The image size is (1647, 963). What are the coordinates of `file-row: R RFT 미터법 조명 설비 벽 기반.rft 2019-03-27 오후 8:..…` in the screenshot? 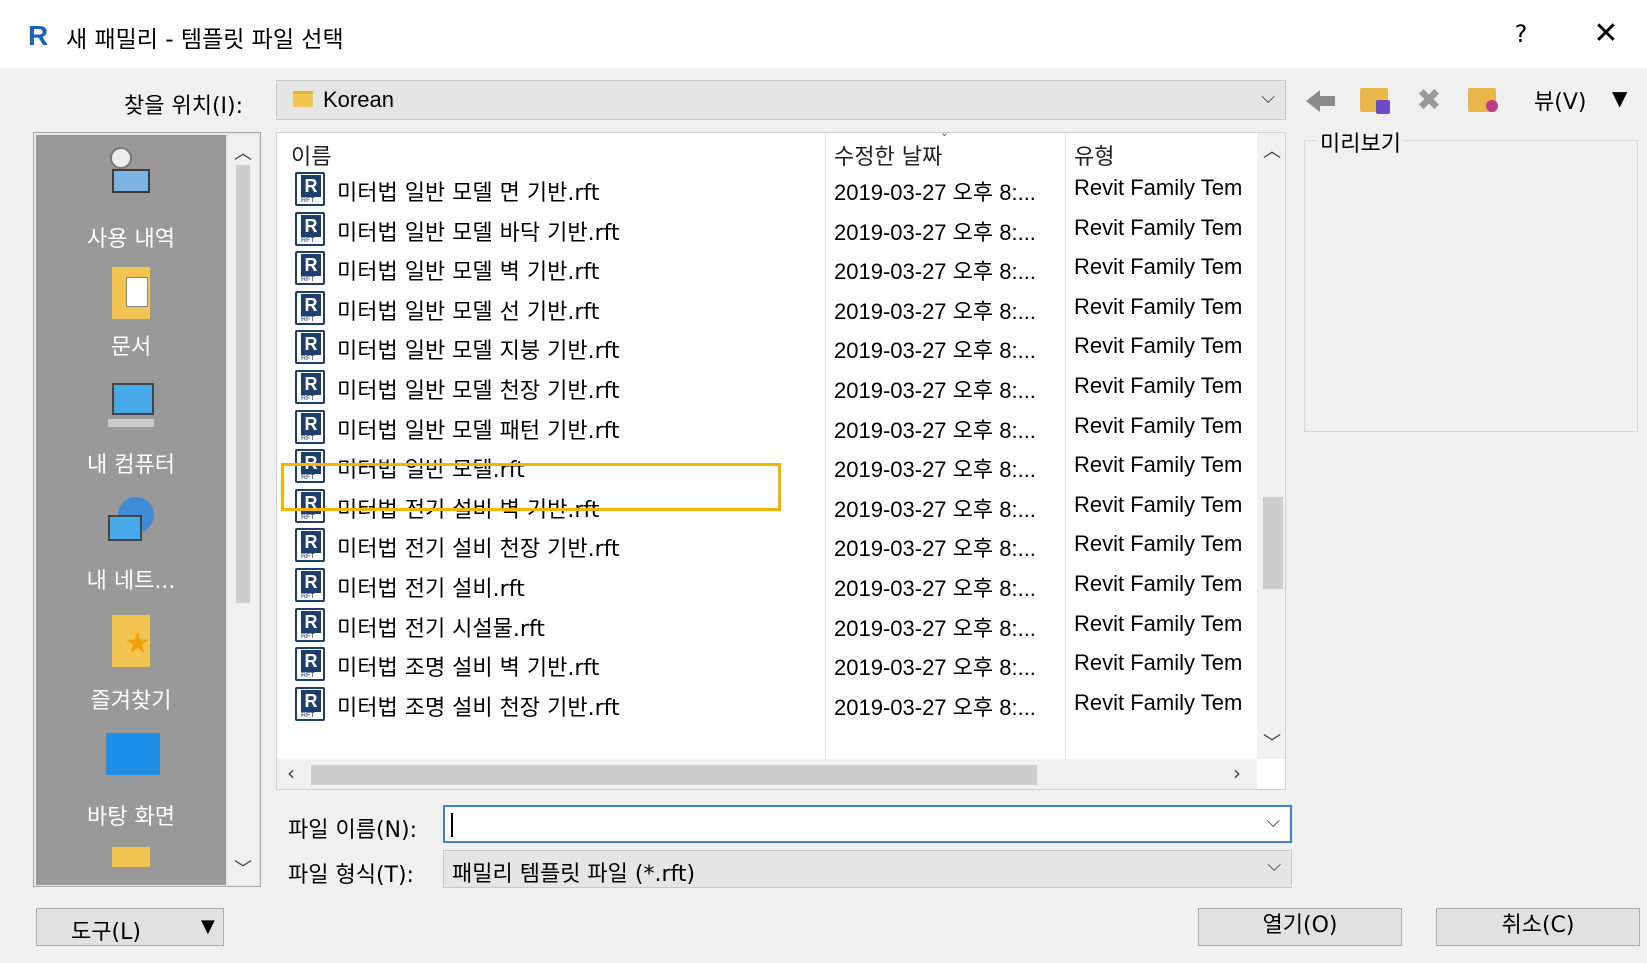 It's located at (767, 664).